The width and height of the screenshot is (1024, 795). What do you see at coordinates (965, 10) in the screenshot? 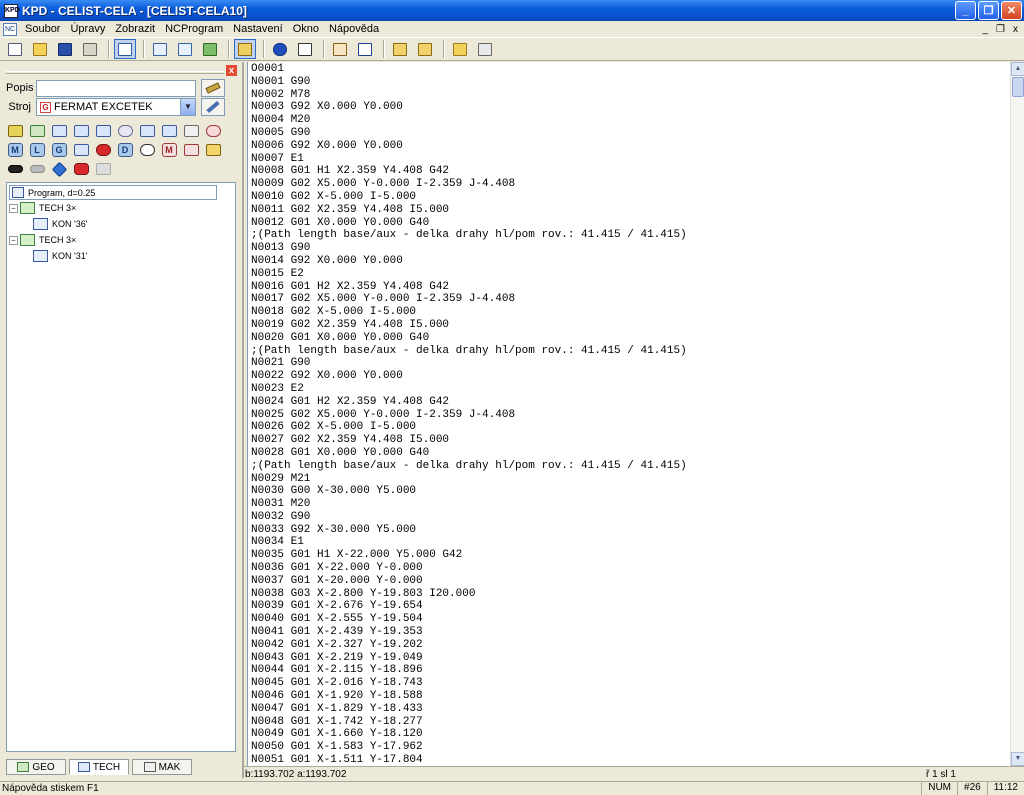
I see `minimize-button: _` at bounding box center [965, 10].